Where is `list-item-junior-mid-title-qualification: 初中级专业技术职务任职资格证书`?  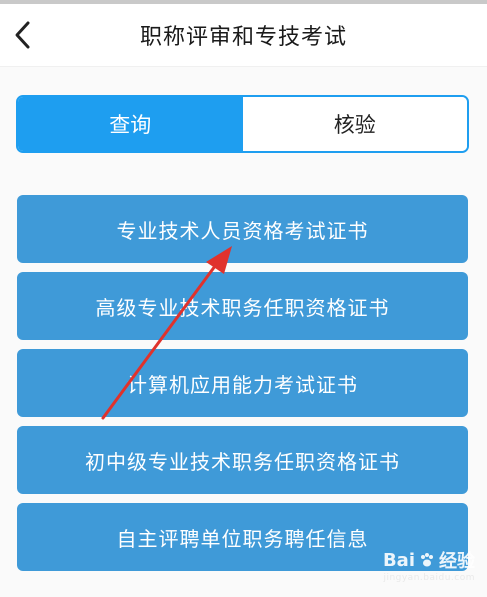 list-item-junior-mid-title-qualification: 初中级专业技术职务任职资格证书 is located at coordinates (242, 460).